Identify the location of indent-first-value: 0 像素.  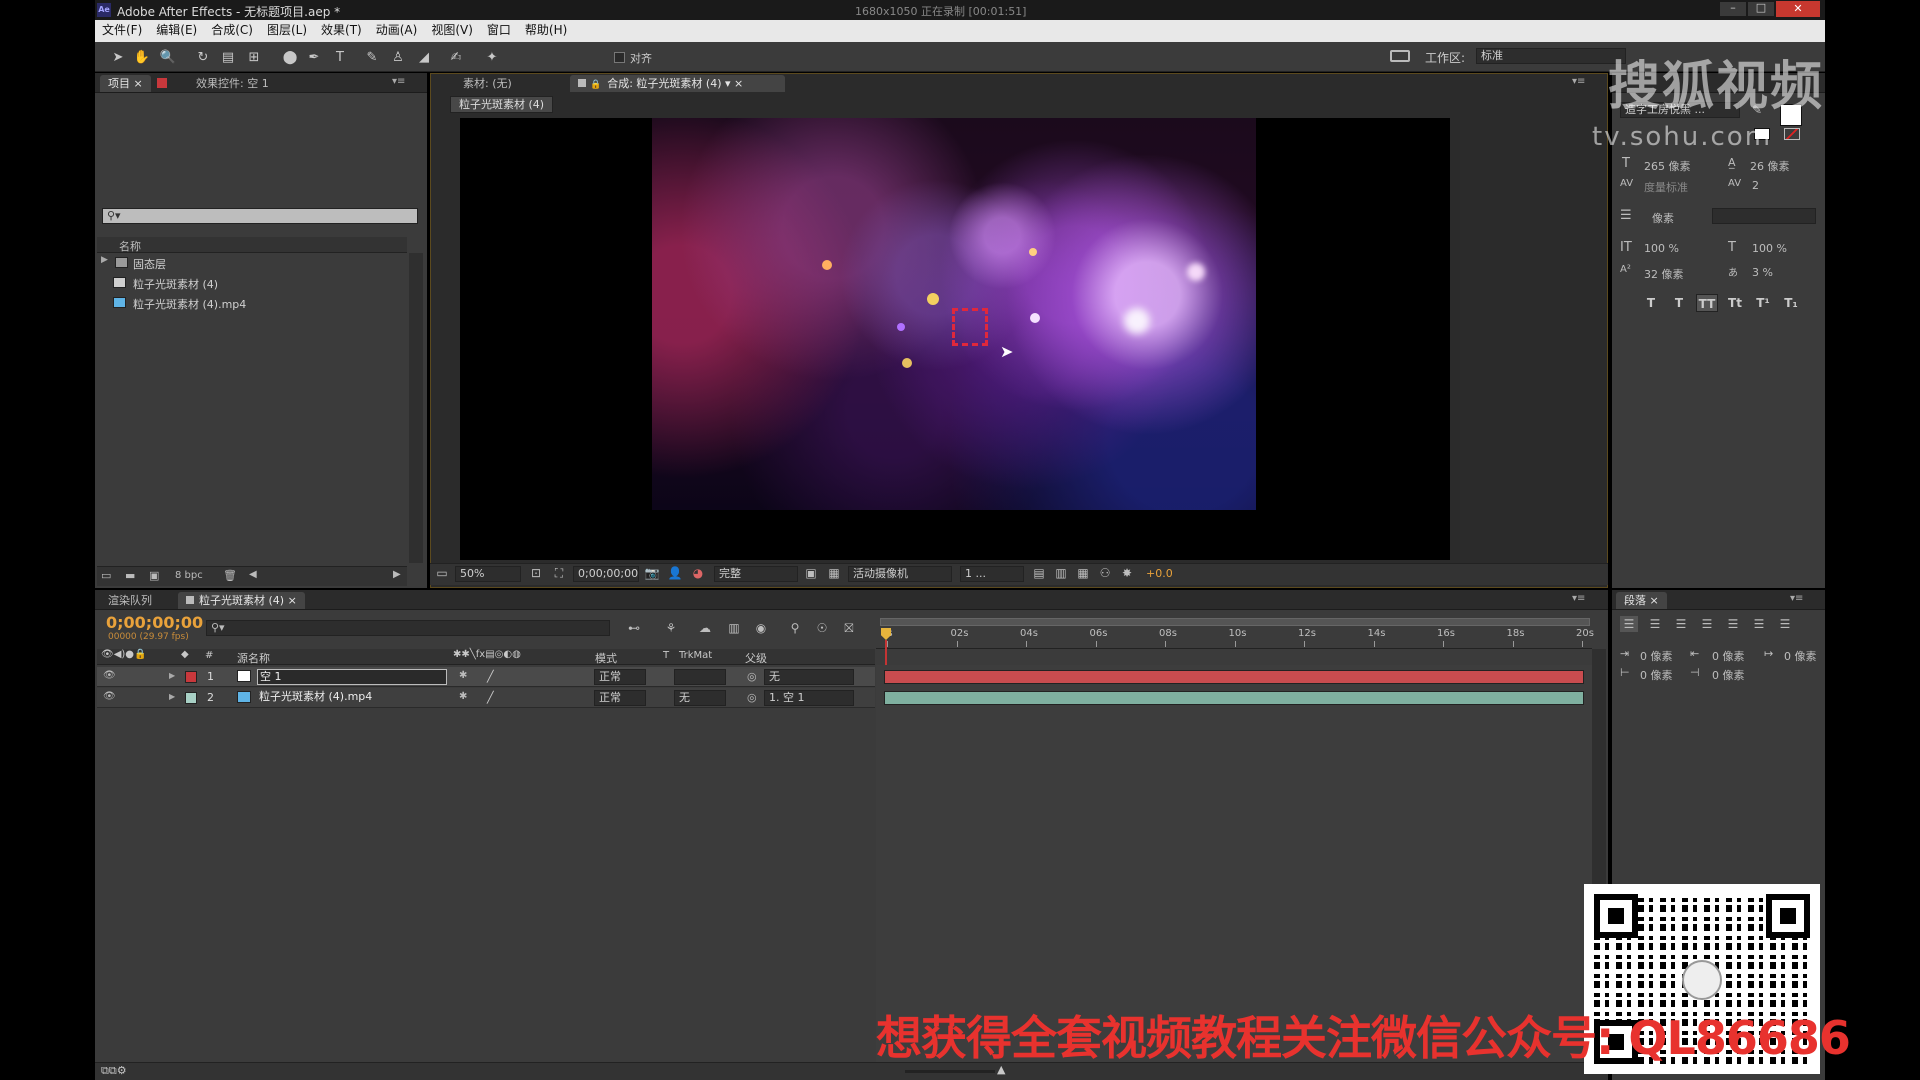
(1800, 656).